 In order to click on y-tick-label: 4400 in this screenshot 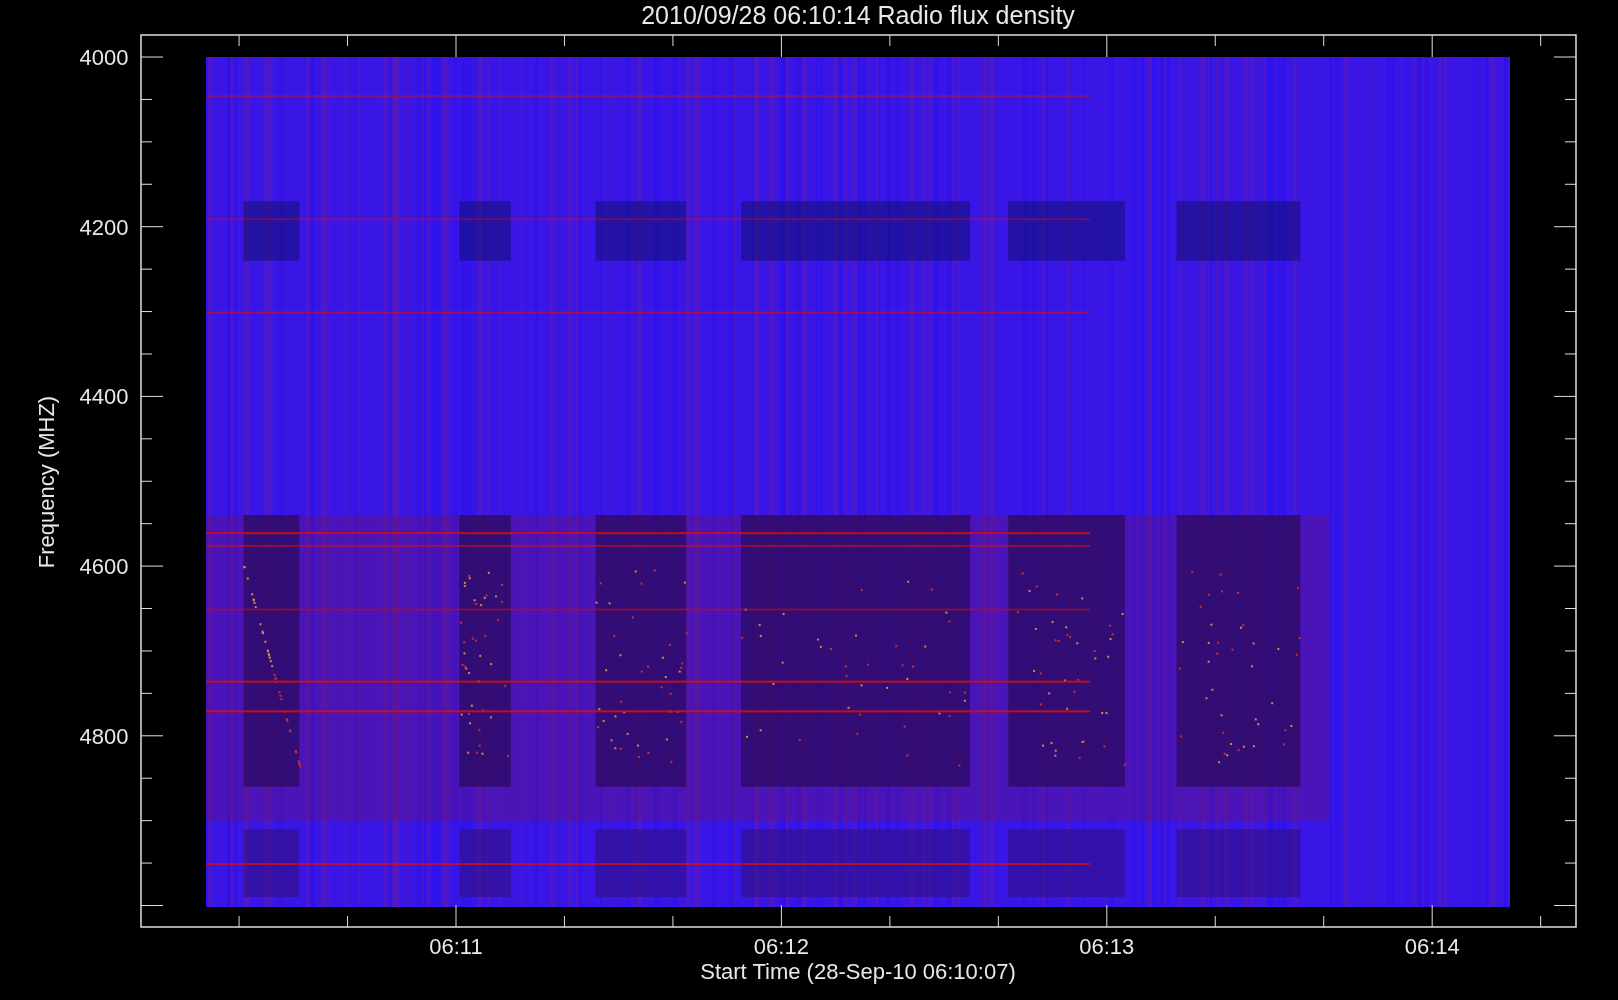, I will do `click(104, 397)`.